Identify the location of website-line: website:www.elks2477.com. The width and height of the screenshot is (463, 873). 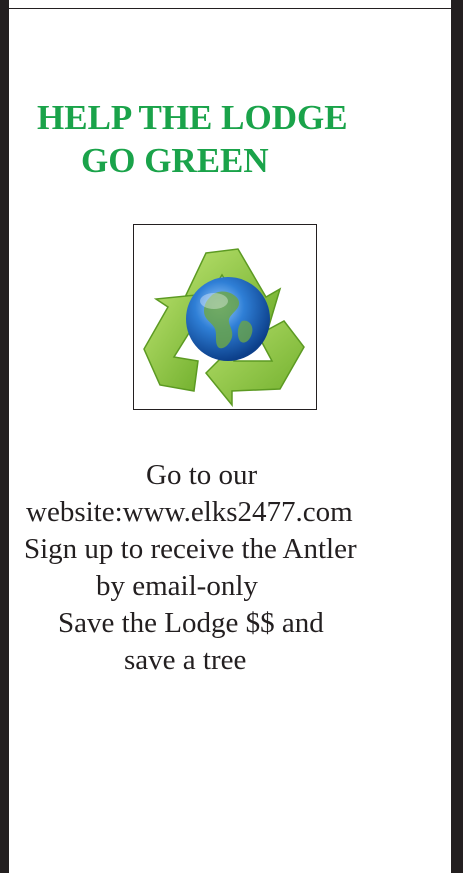
(189, 512).